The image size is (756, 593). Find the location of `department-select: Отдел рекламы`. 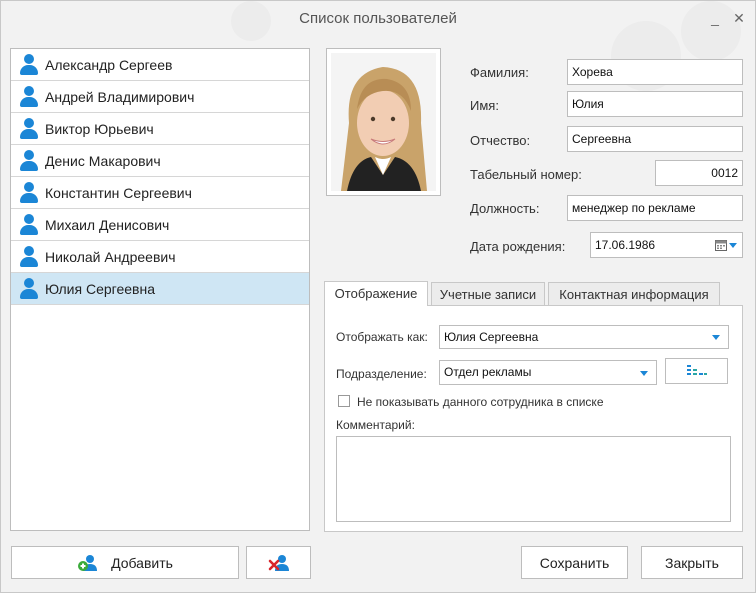

department-select: Отдел рекламы is located at coordinates (548, 372).